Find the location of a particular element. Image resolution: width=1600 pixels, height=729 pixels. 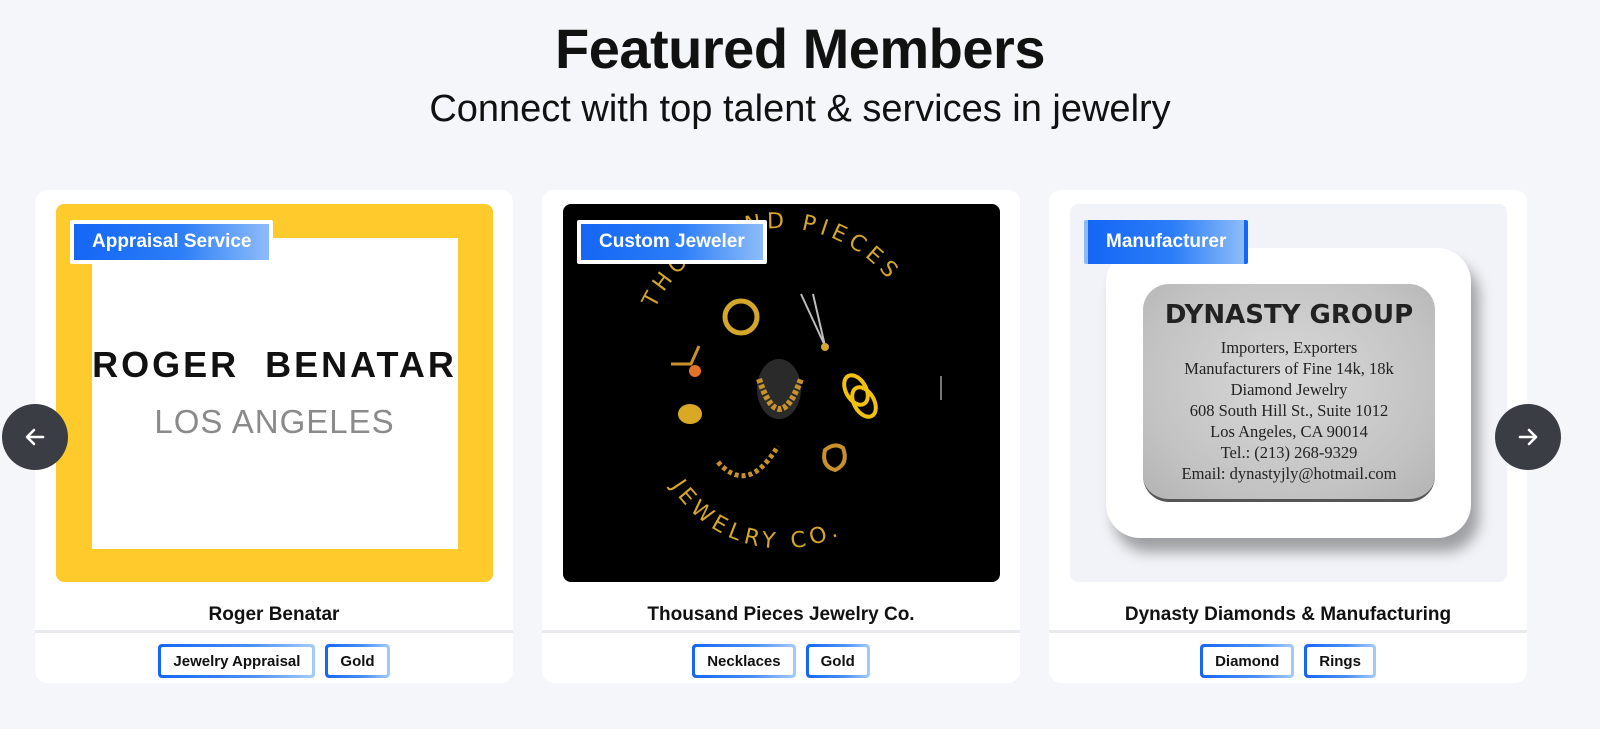

nugget-ring-icon is located at coordinates (690, 414).